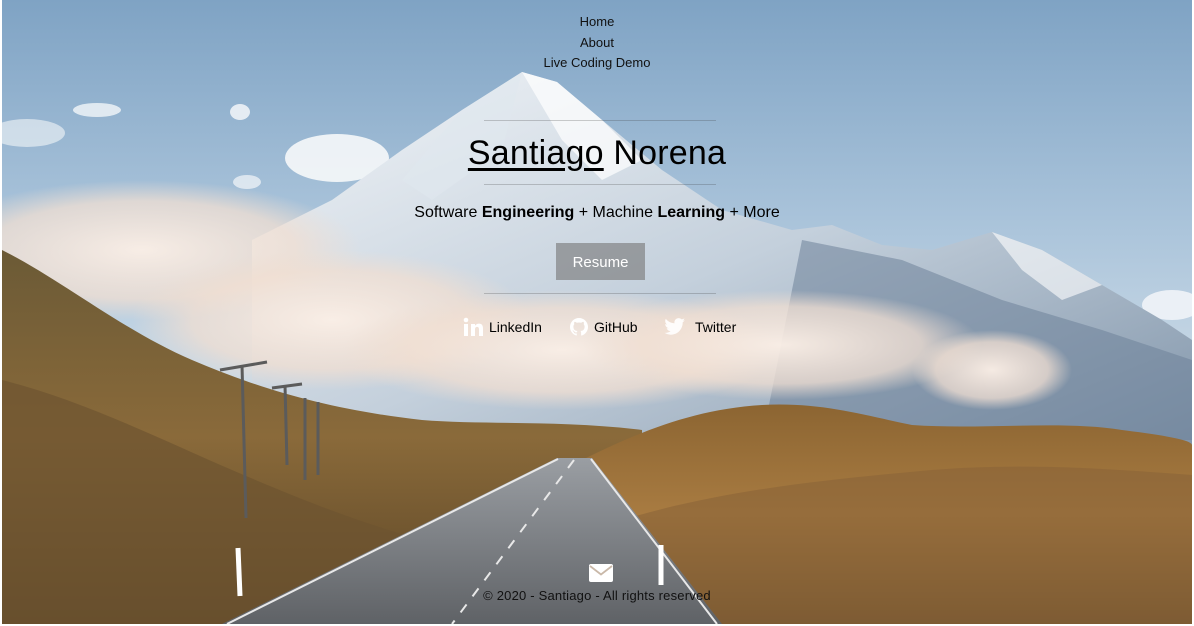 The height and width of the screenshot is (626, 1194). Describe the element at coordinates (597, 595) in the screenshot. I see `copyright-text: © 2020 - Santiago - All rights reserved` at that location.